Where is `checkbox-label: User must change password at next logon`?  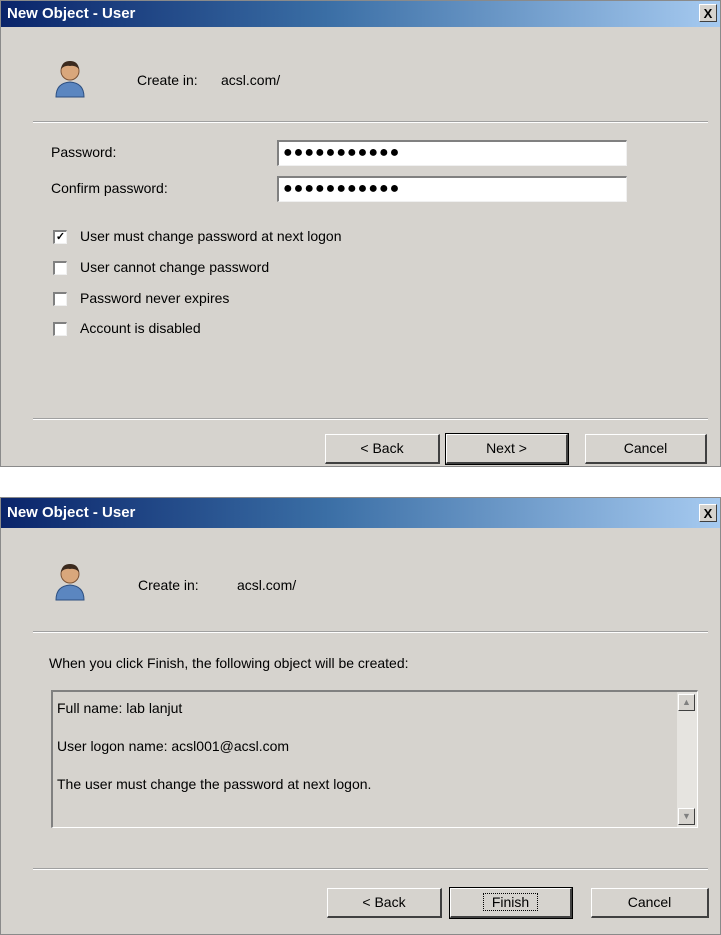 checkbox-label: User must change password at next logon is located at coordinates (211, 236).